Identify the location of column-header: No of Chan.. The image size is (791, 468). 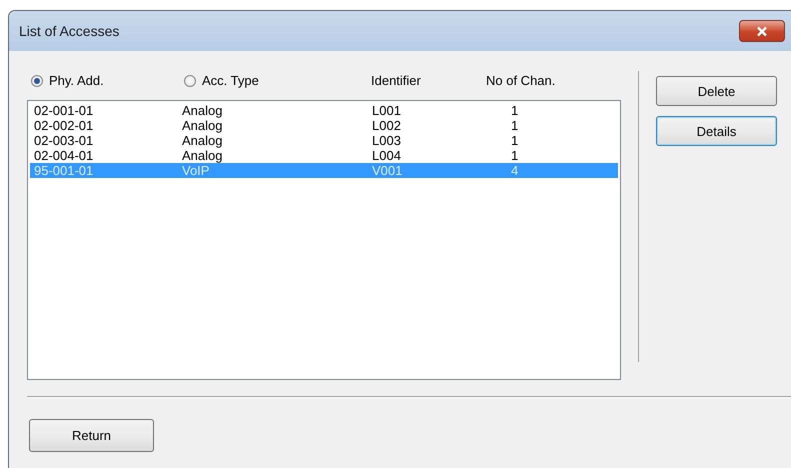
(521, 80).